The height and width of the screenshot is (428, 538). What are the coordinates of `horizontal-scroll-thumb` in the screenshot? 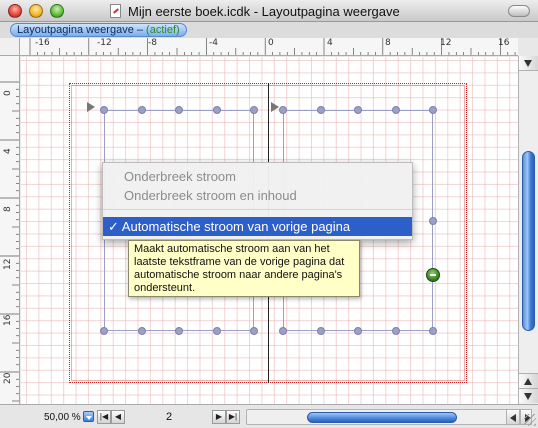 It's located at (382, 417).